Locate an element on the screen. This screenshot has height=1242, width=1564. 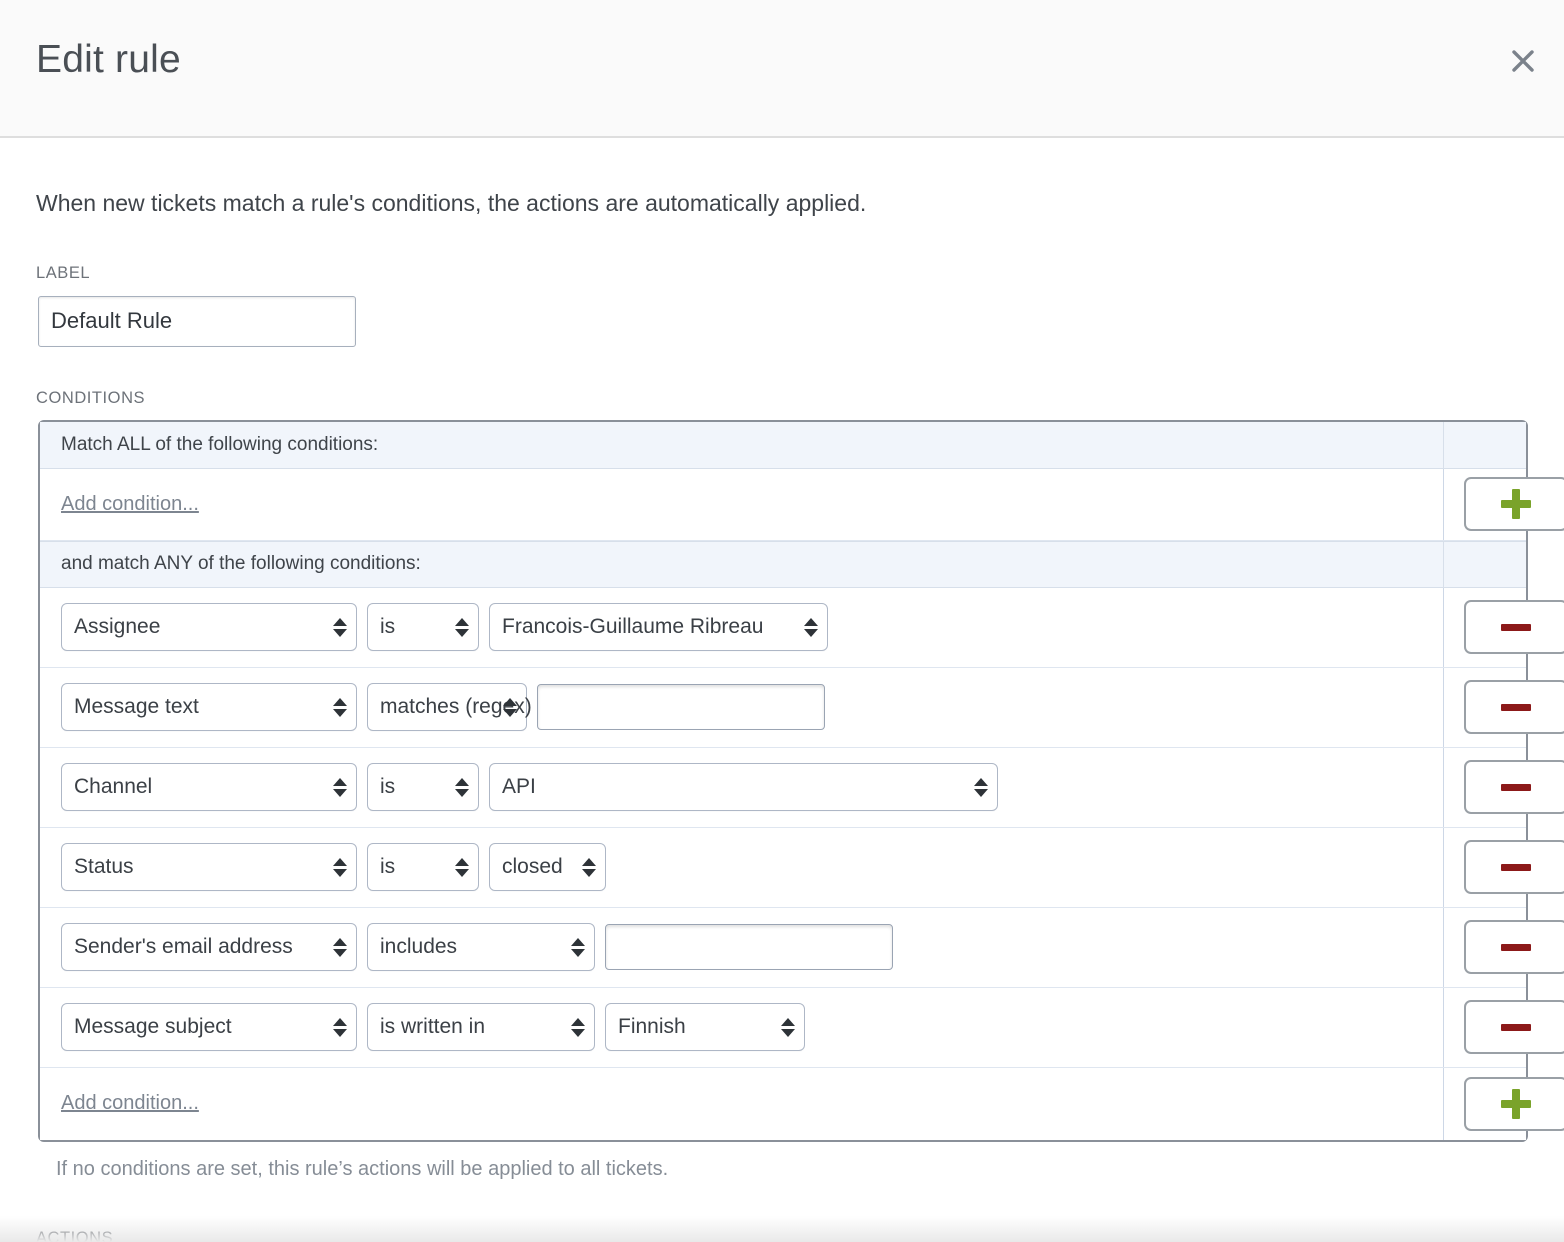
condition-field-value: Channel is located at coordinates (113, 787).